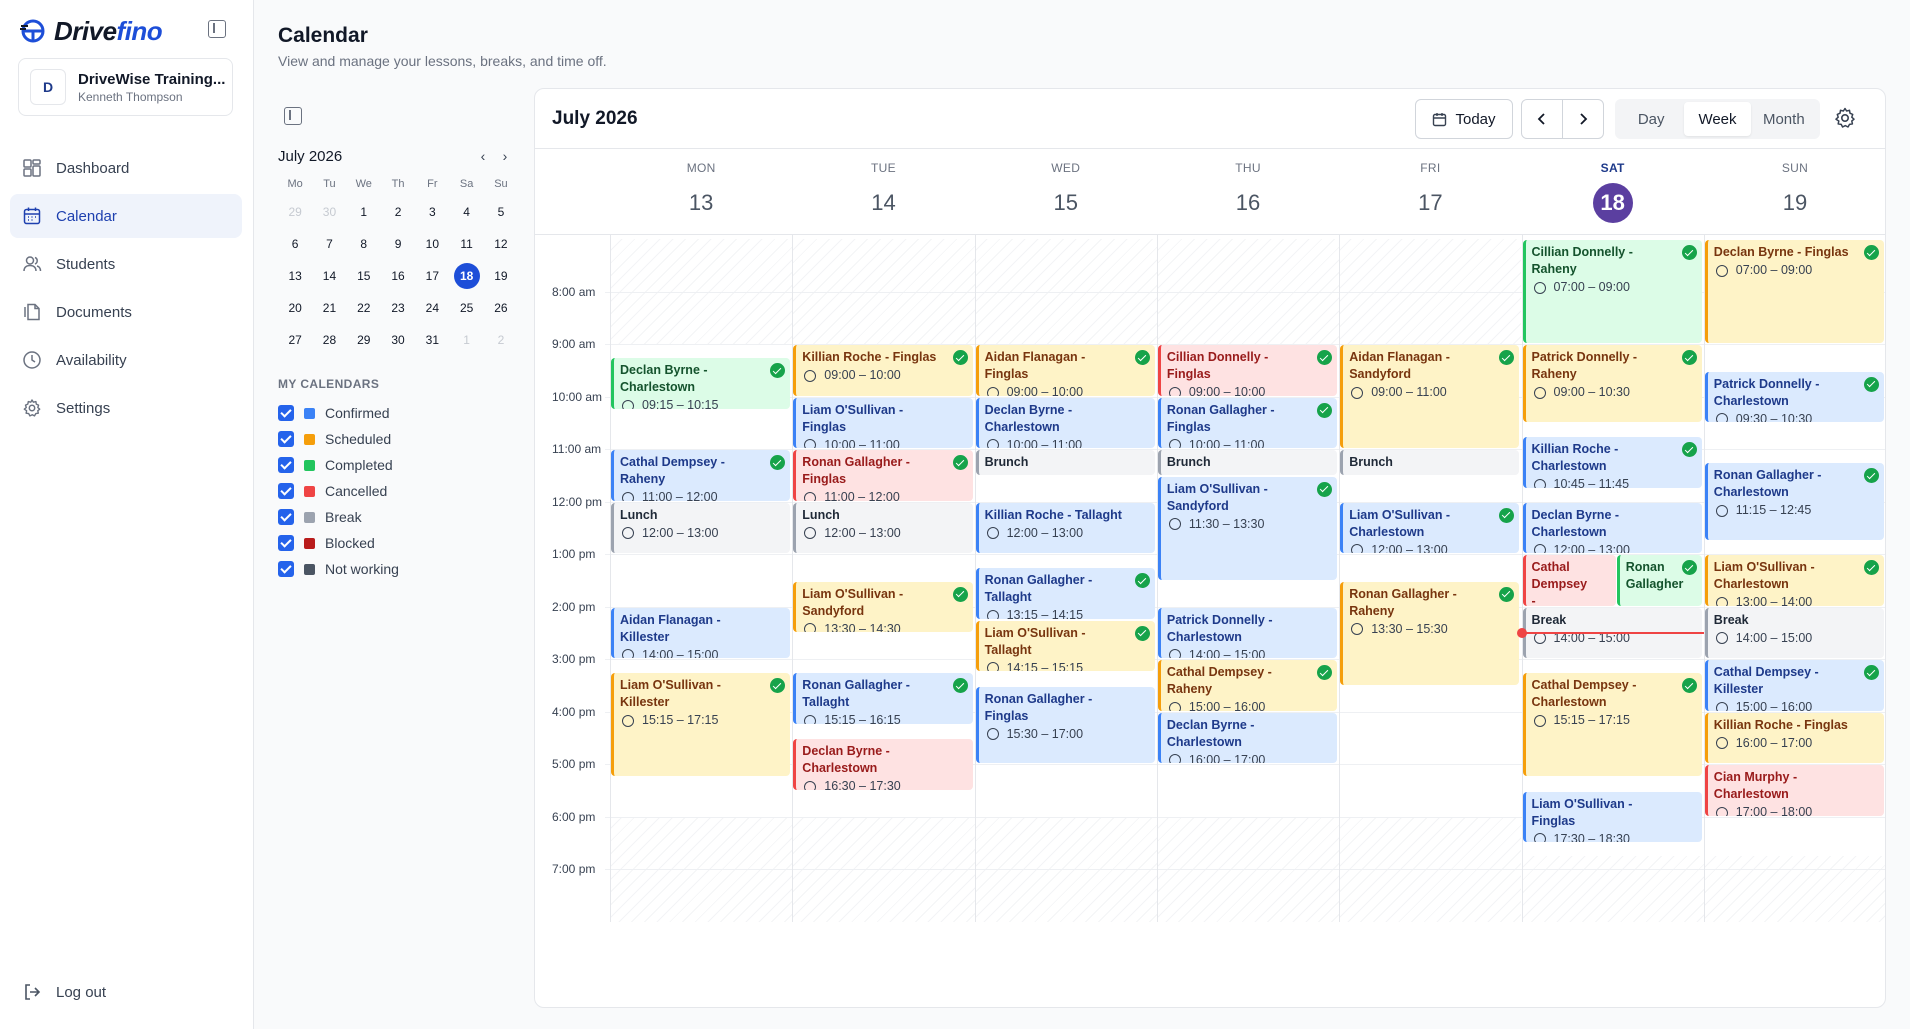 Image resolution: width=1910 pixels, height=1029 pixels. Describe the element at coordinates (1784, 119) in the screenshot. I see `view-month-button: Month` at that location.